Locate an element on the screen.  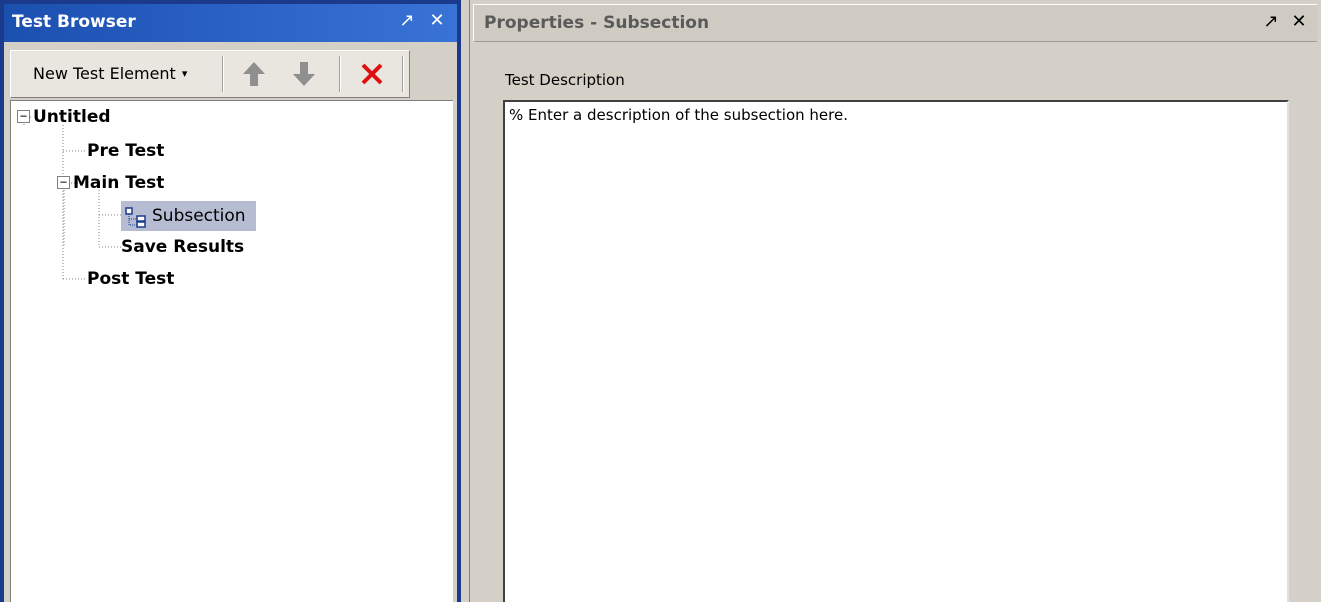
subsection-icon is located at coordinates (136, 220).